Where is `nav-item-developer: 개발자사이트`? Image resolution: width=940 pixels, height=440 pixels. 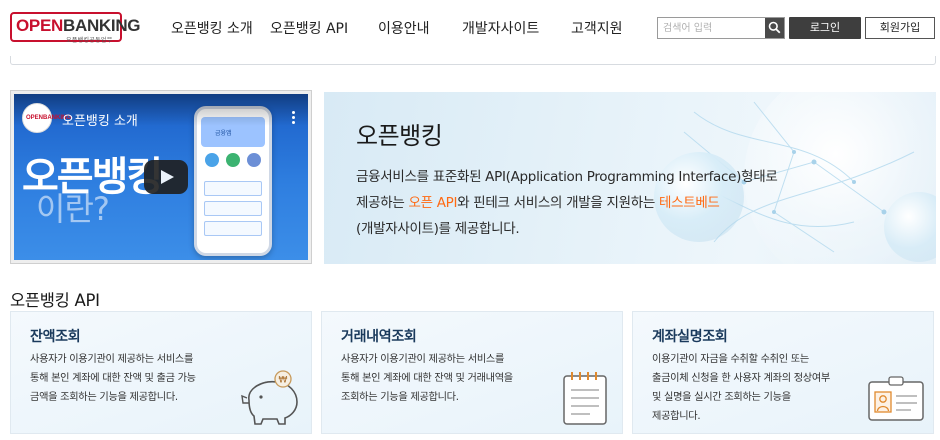 nav-item-developer: 개발자사이트 is located at coordinates (500, 28).